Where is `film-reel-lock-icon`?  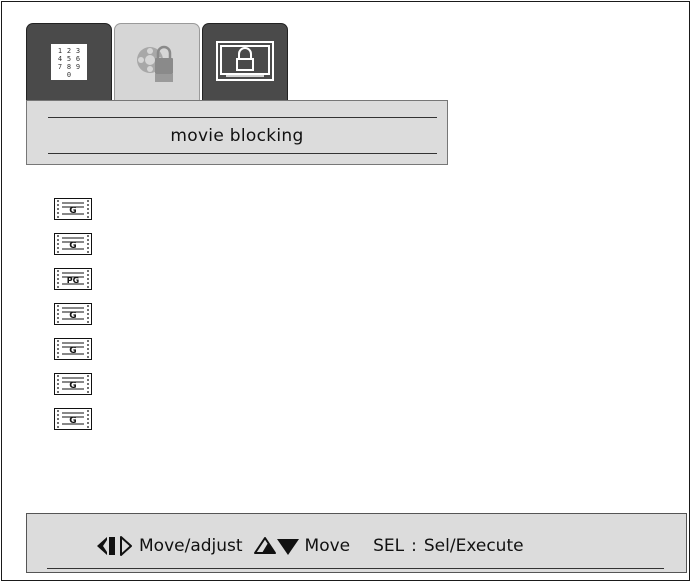
film-reel-lock-icon is located at coordinates (155, 63).